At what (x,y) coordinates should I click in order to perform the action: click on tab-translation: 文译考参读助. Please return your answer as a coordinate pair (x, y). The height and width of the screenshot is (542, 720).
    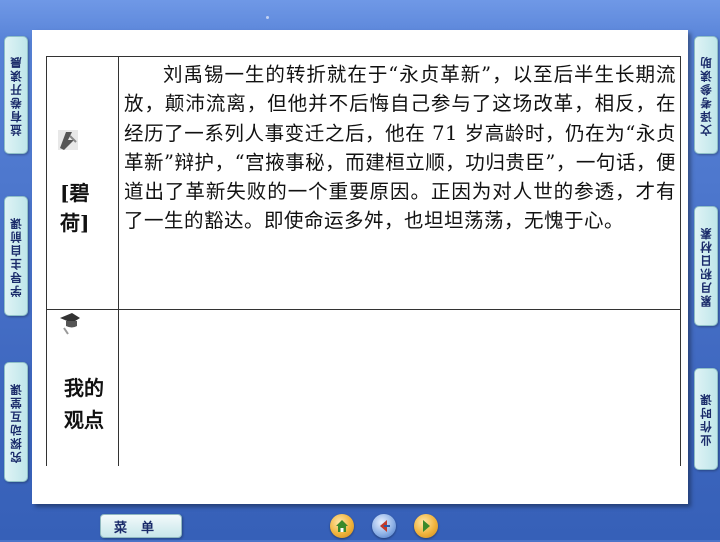
    Looking at the image, I should click on (706, 95).